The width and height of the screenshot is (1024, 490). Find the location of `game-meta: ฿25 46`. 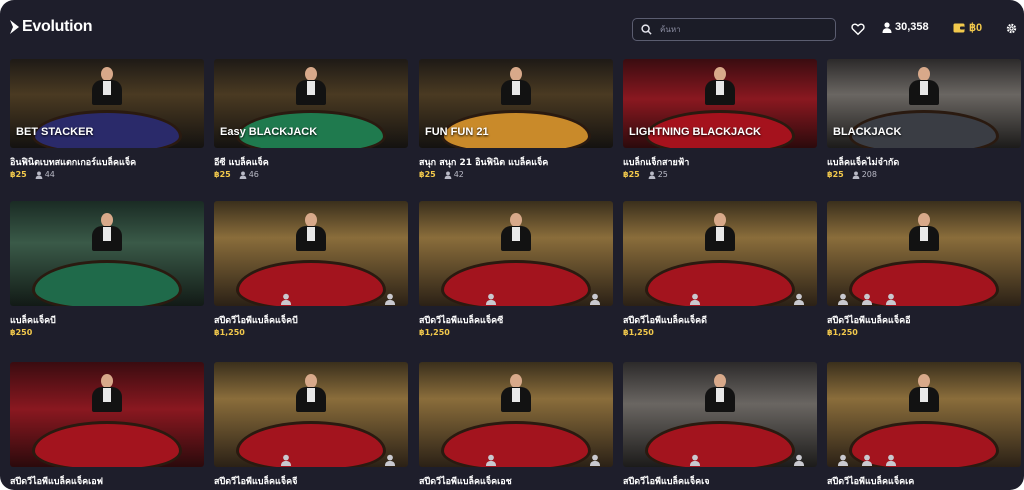

game-meta: ฿25 46 is located at coordinates (236, 174).